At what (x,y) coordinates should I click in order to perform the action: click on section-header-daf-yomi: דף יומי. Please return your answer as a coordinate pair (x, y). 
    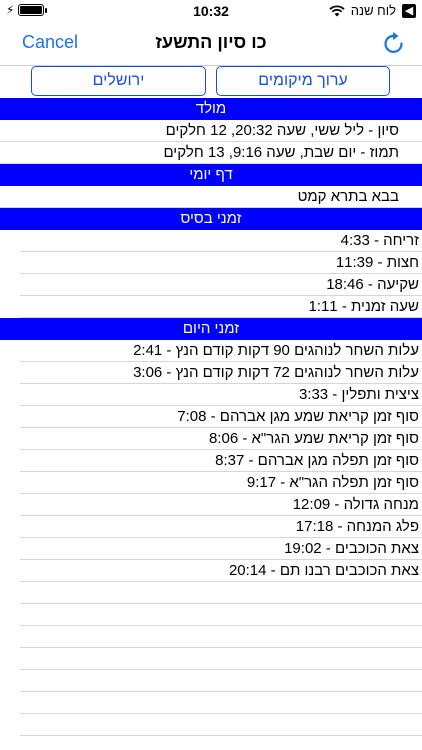
    Looking at the image, I should click on (211, 175).